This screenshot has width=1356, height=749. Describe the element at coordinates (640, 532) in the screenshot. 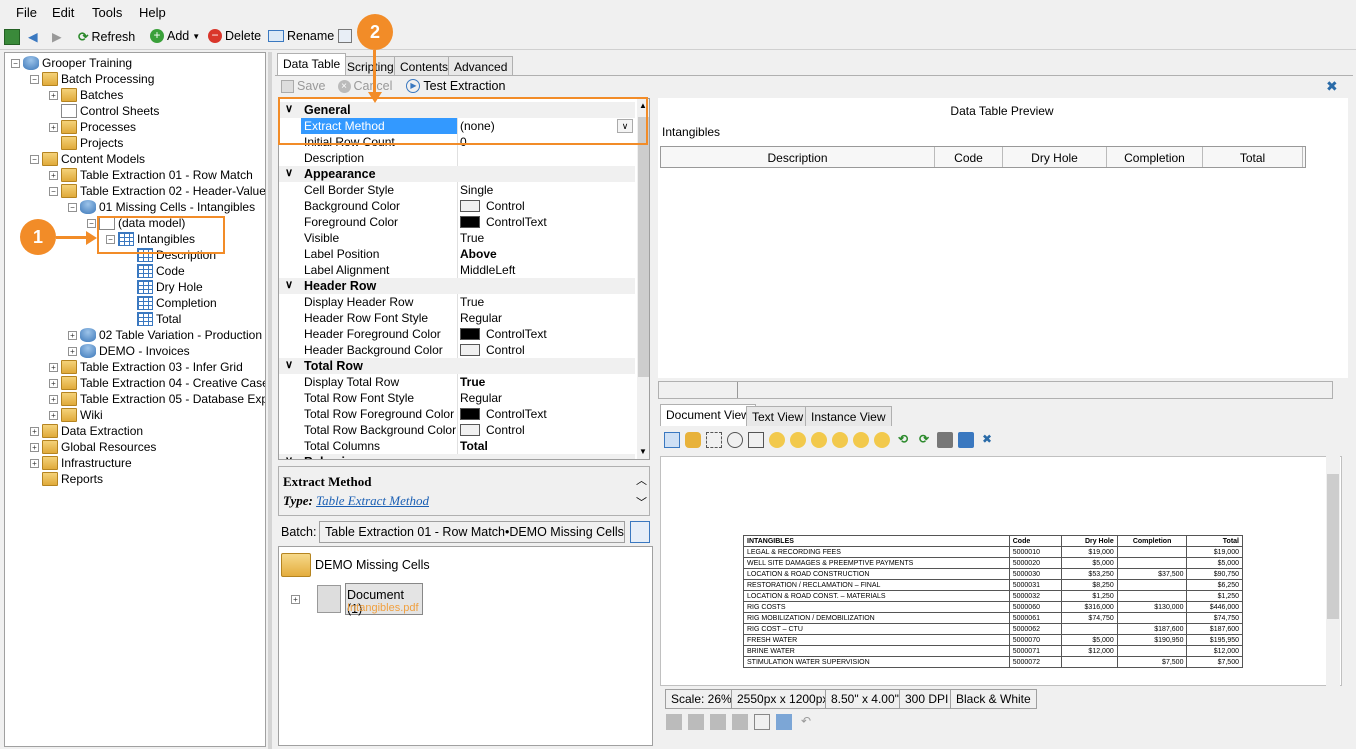

I see `batch-browse-icon` at that location.